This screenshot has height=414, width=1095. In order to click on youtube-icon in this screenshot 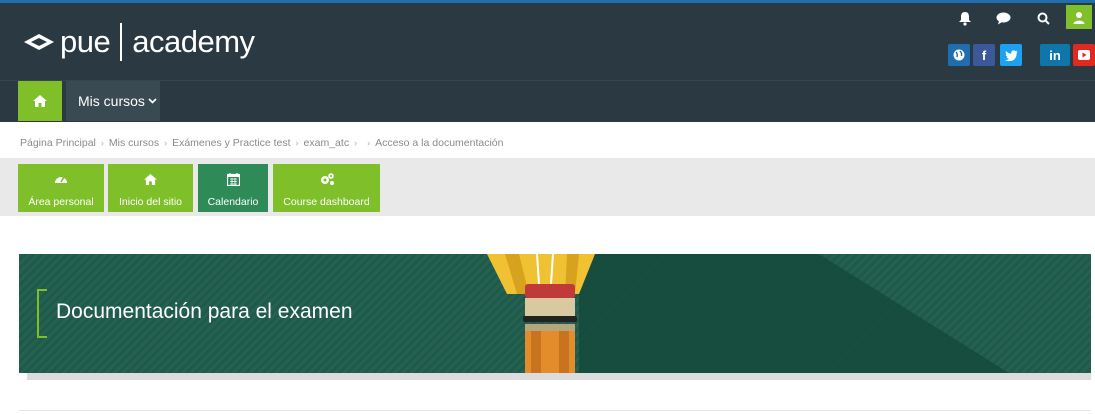, I will do `click(1084, 55)`.